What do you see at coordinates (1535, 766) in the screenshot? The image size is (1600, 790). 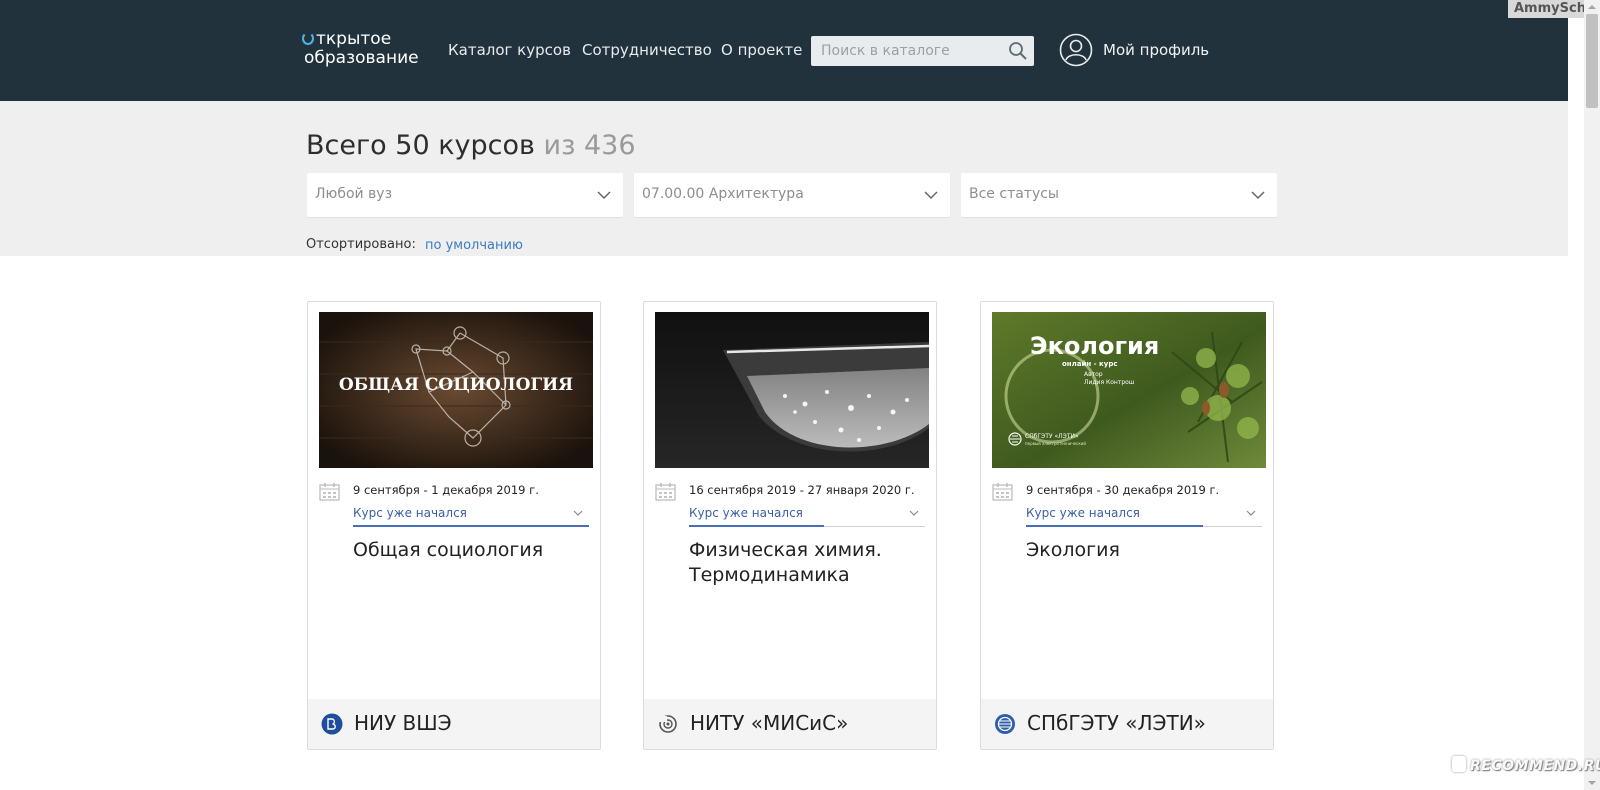 I see `watermark-bottom-text: RECOMMEND.RU` at bounding box center [1535, 766].